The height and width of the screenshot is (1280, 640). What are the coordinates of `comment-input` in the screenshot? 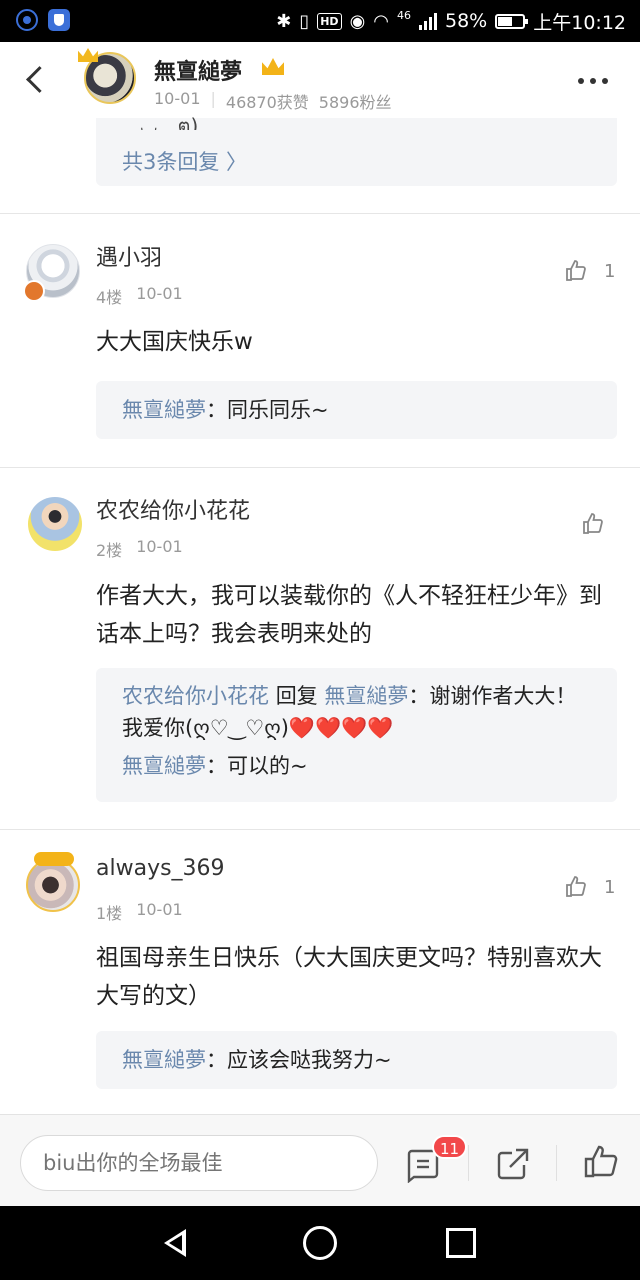 It's located at (199, 1163).